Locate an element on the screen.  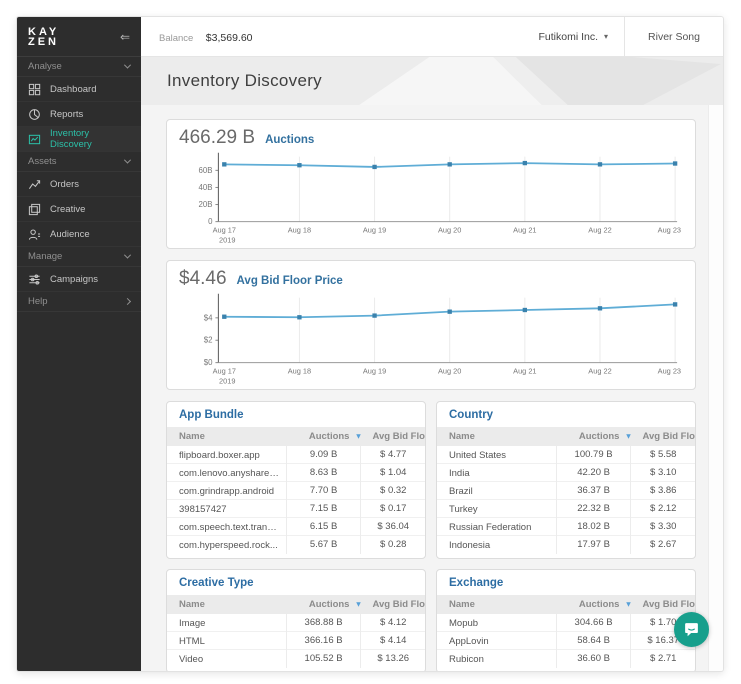
sidebar-section-assets: Assets is located at coordinates (79, 162).